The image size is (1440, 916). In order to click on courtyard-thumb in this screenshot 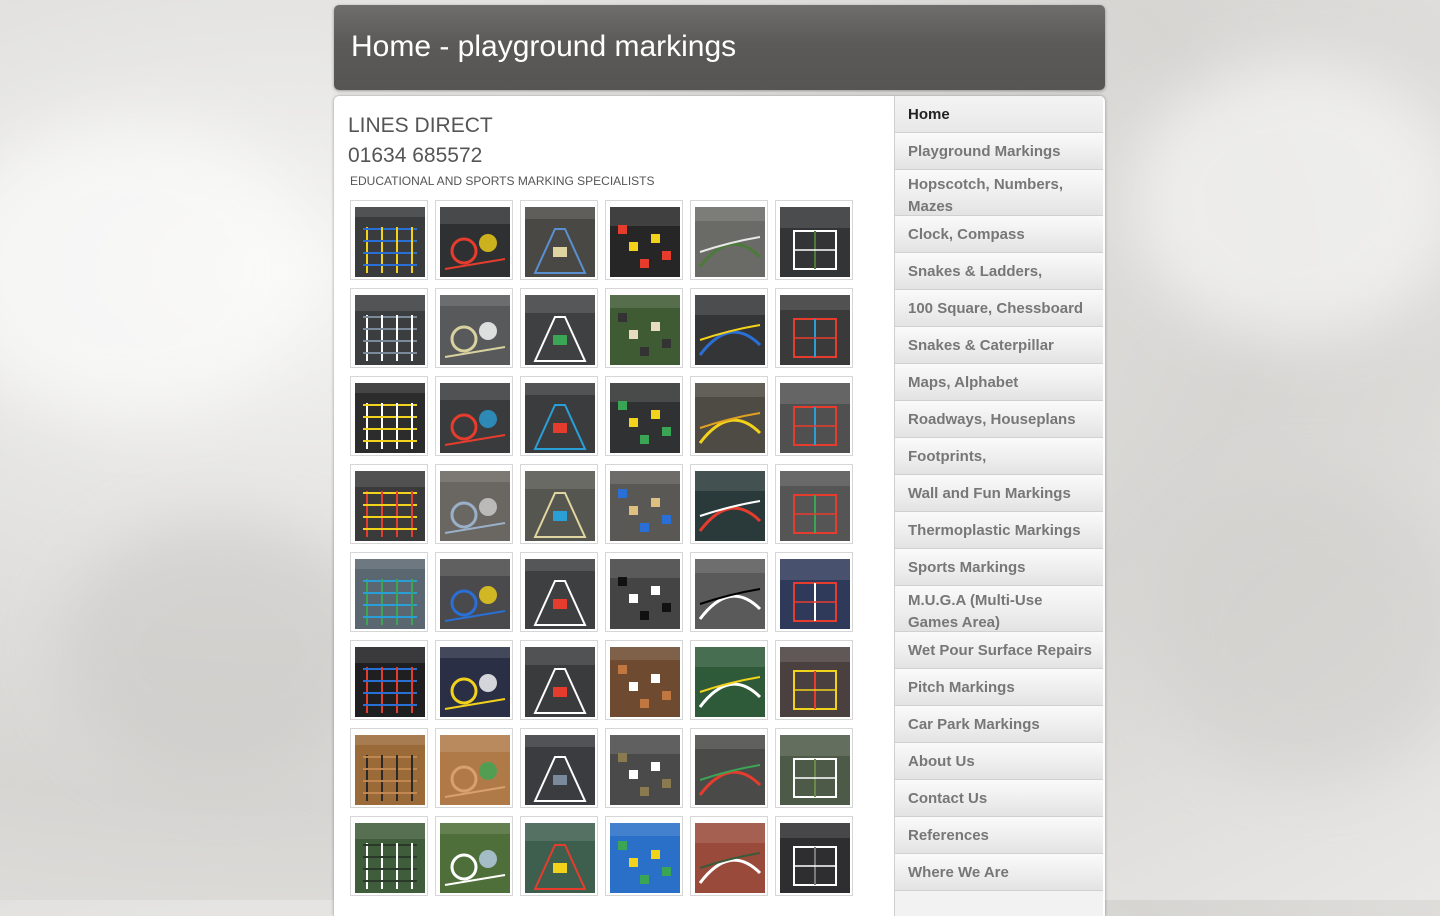, I will do `click(560, 242)`.